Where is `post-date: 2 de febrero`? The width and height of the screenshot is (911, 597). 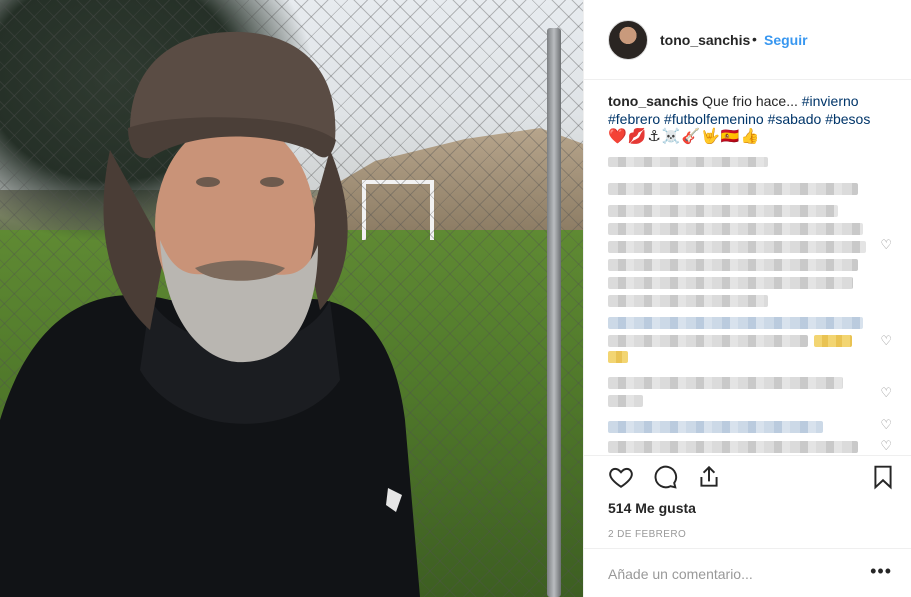 post-date: 2 de febrero is located at coordinates (647, 534).